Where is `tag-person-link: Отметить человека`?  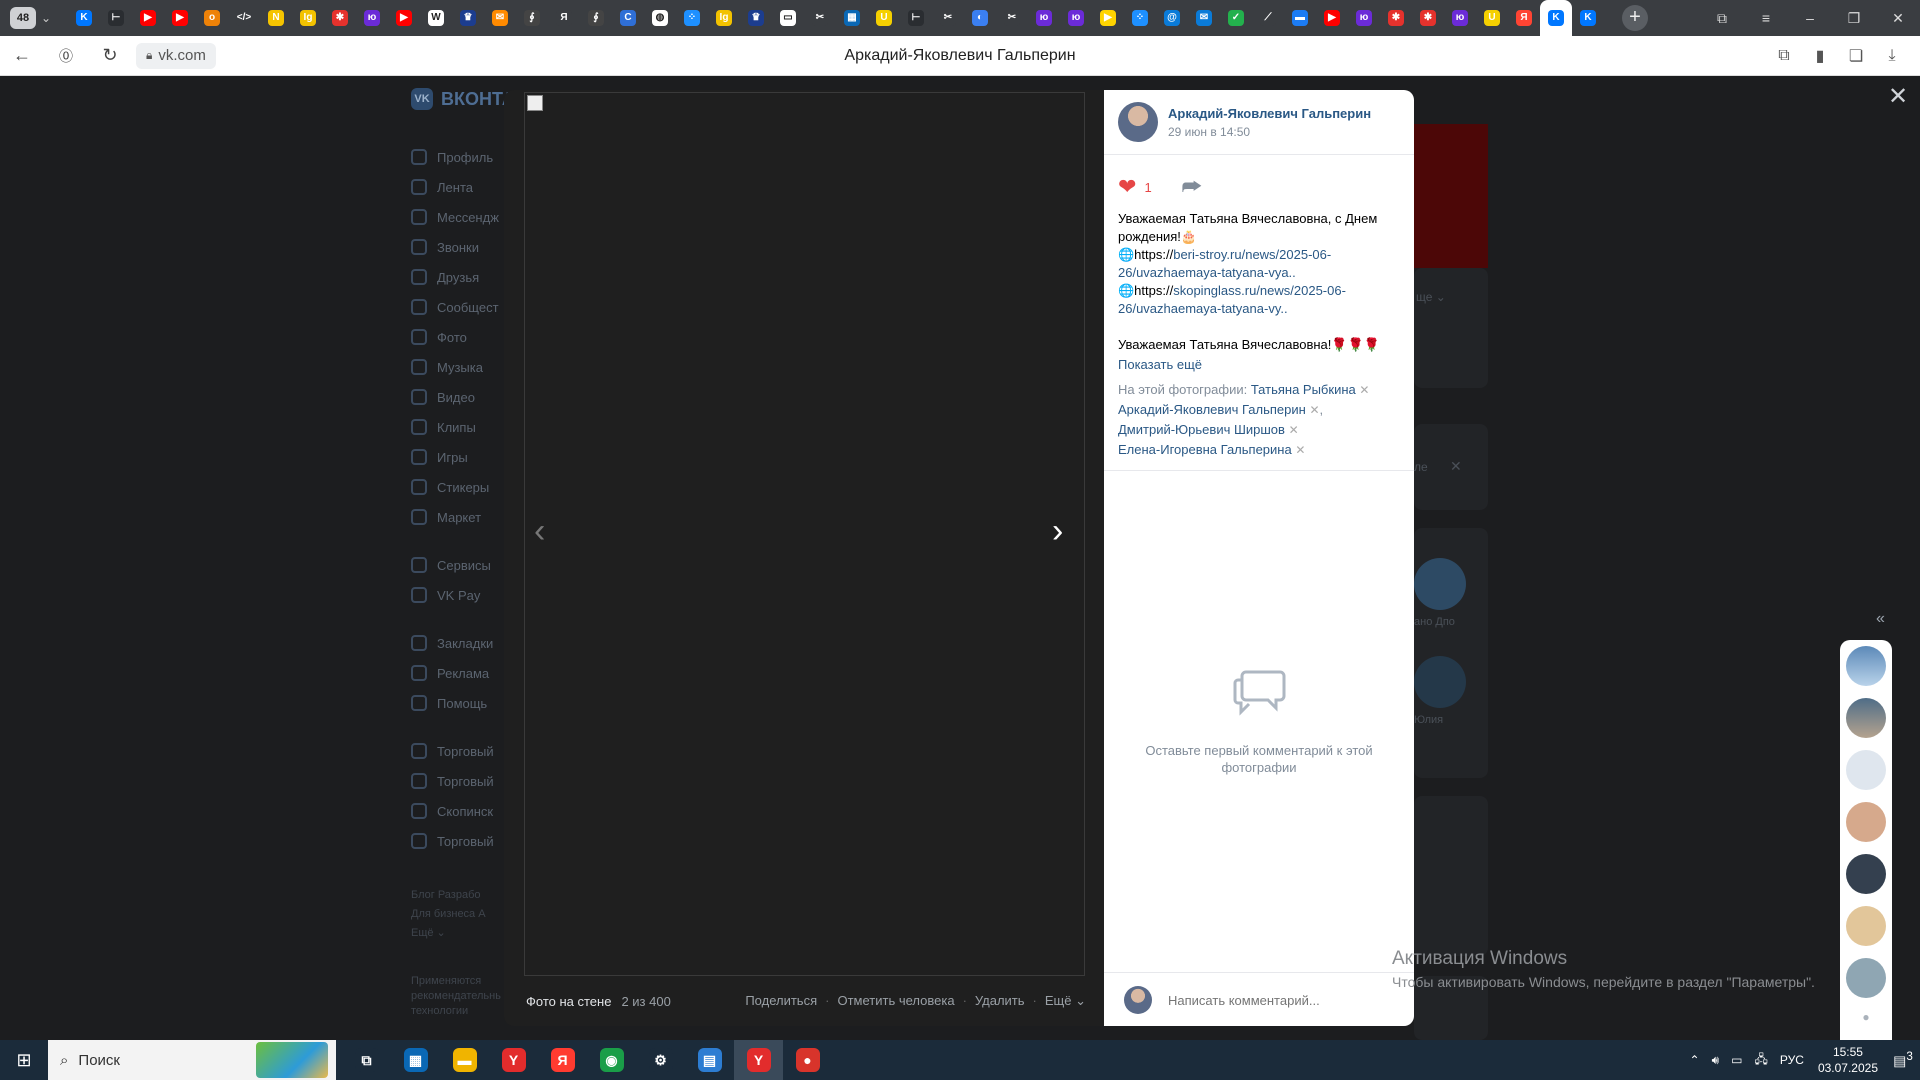 tag-person-link: Отметить человека is located at coordinates (895, 1001).